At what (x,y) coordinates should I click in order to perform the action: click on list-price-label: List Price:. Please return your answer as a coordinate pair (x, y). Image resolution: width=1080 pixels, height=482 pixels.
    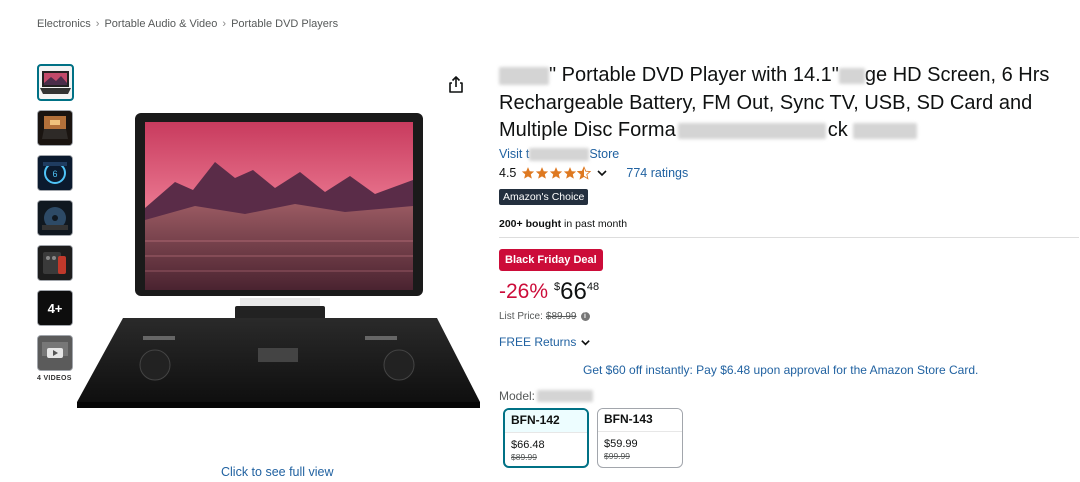
    Looking at the image, I should click on (521, 316).